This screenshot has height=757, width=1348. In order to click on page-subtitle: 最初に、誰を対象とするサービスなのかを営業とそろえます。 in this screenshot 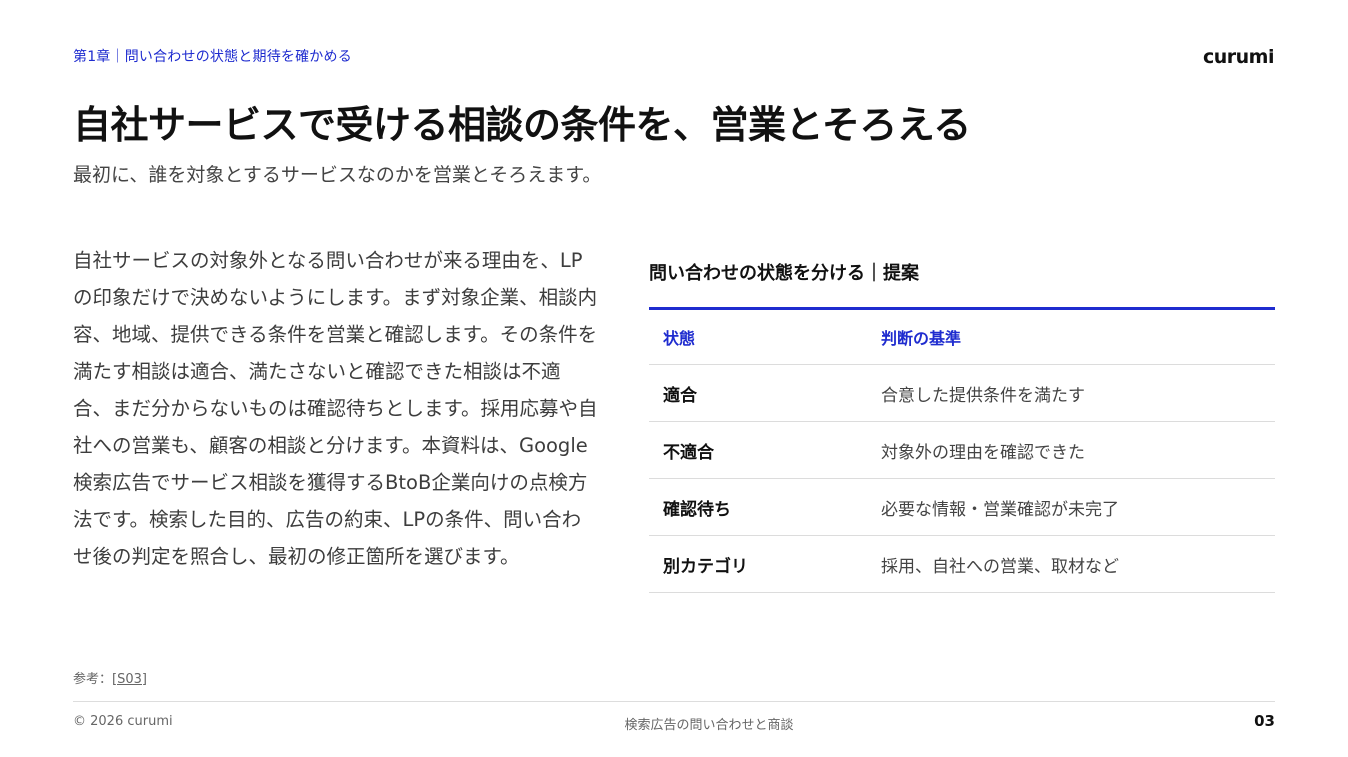, I will do `click(337, 175)`.